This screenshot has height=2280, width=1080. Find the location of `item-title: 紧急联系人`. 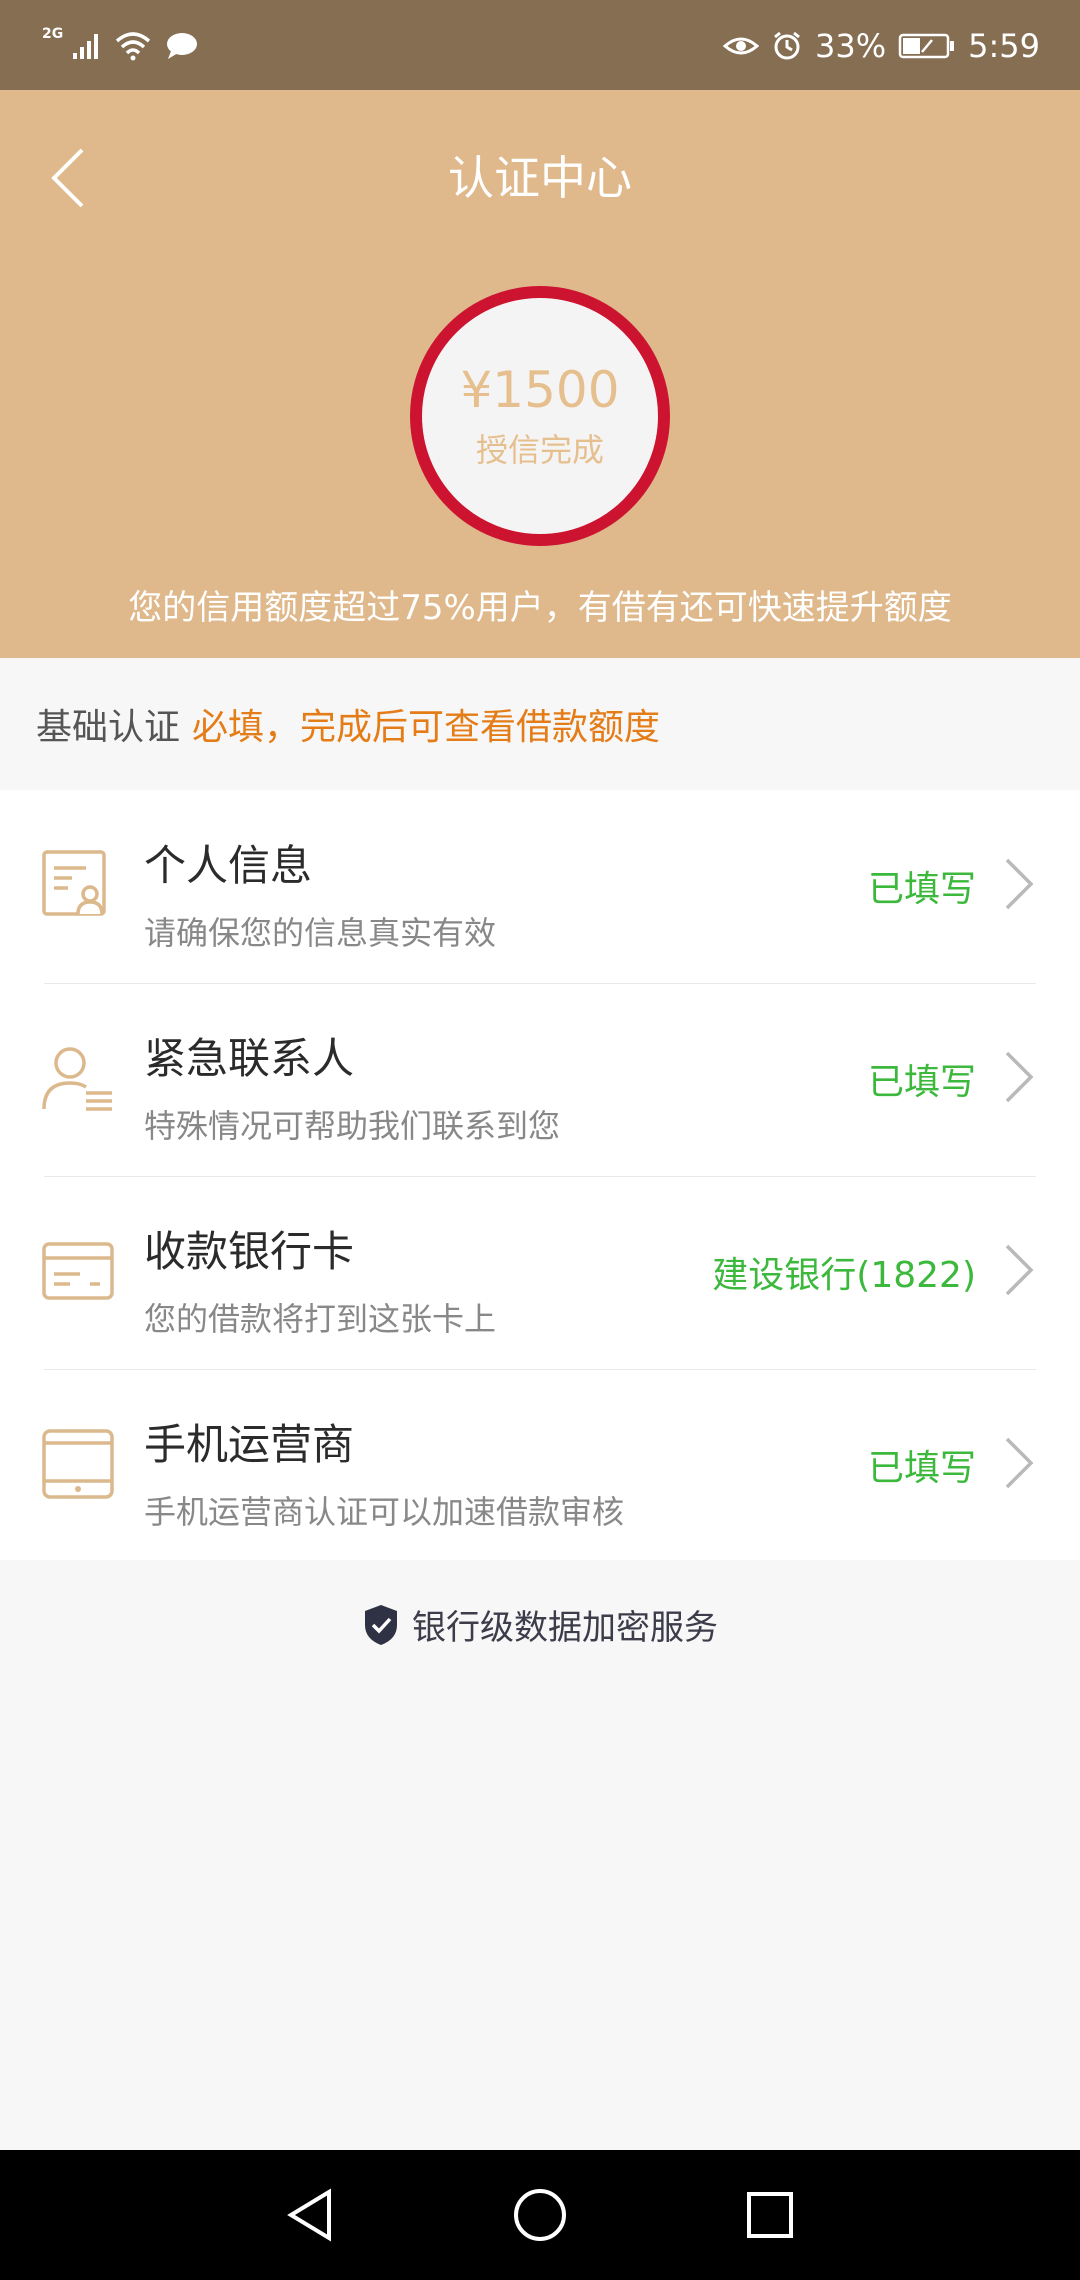

item-title: 紧急联系人 is located at coordinates (249, 1058).